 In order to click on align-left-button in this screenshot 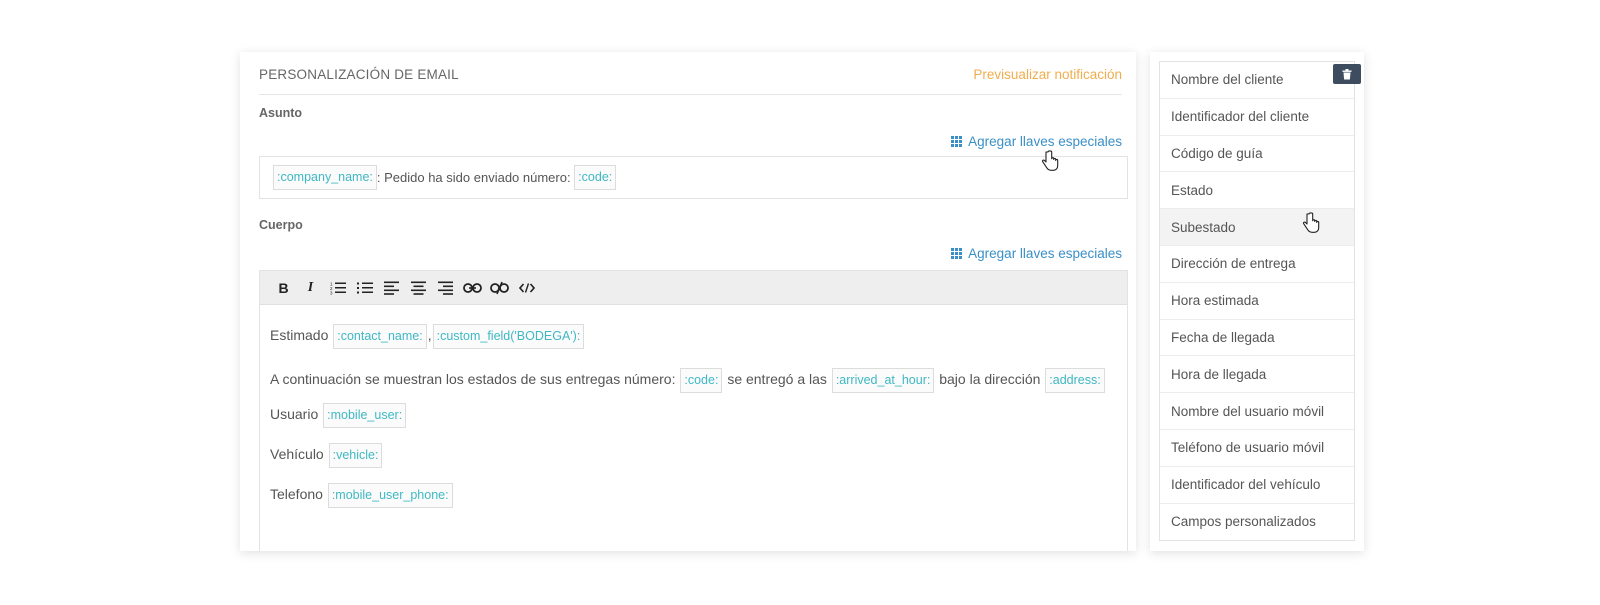, I will do `click(391, 288)`.